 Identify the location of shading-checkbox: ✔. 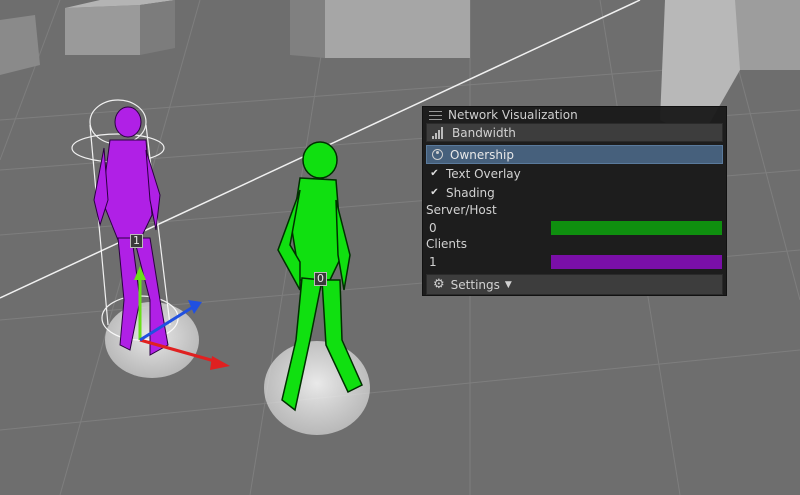
(434, 192).